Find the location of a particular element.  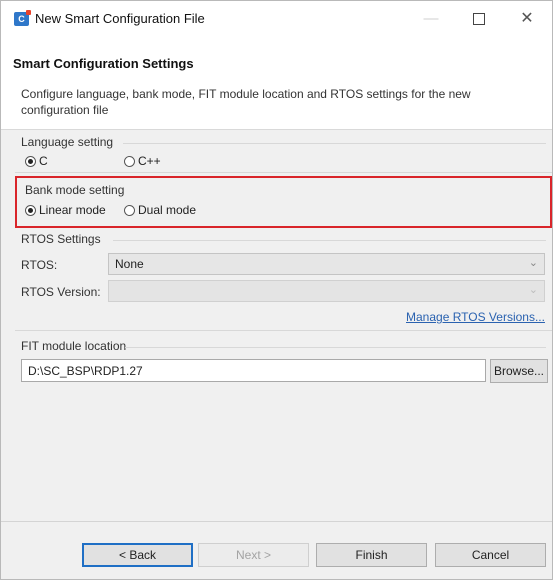

close-button: ✕ is located at coordinates (527, 19).